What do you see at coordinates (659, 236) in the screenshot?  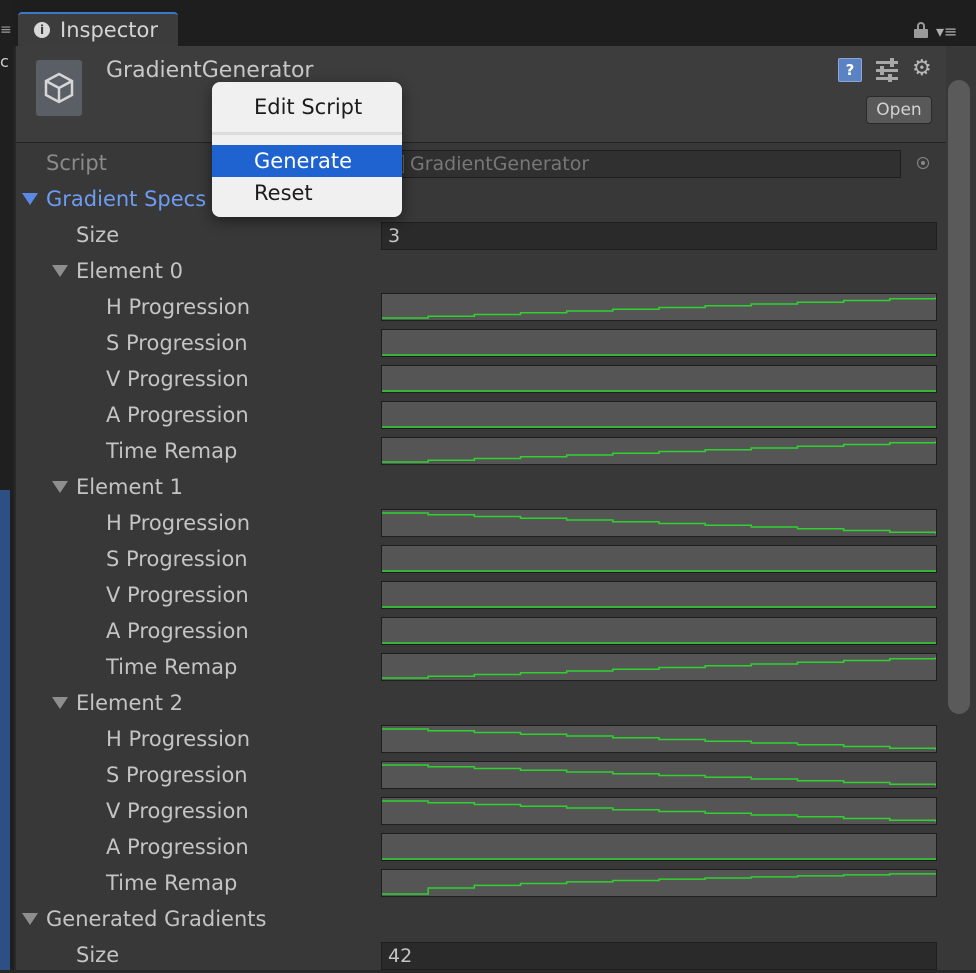 I see `specs-size-field: 3` at bounding box center [659, 236].